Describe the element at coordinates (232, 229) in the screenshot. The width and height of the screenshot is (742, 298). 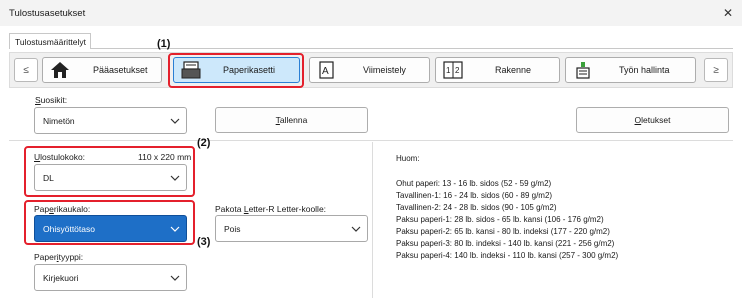
I see `force-letter-value: Pois` at that location.